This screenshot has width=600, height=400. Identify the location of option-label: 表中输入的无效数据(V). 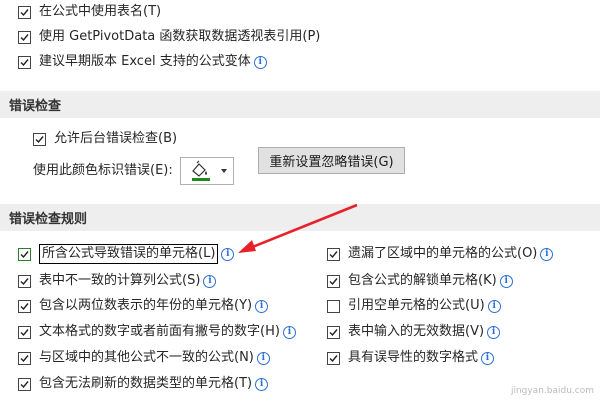
(416, 331).